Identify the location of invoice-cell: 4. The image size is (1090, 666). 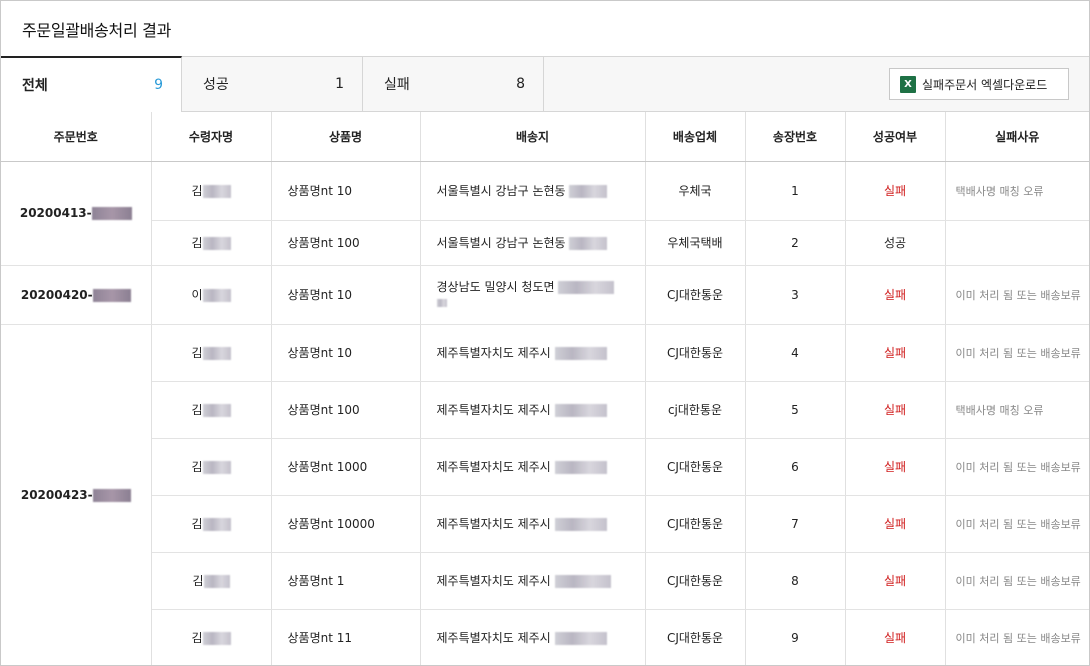
(795, 353).